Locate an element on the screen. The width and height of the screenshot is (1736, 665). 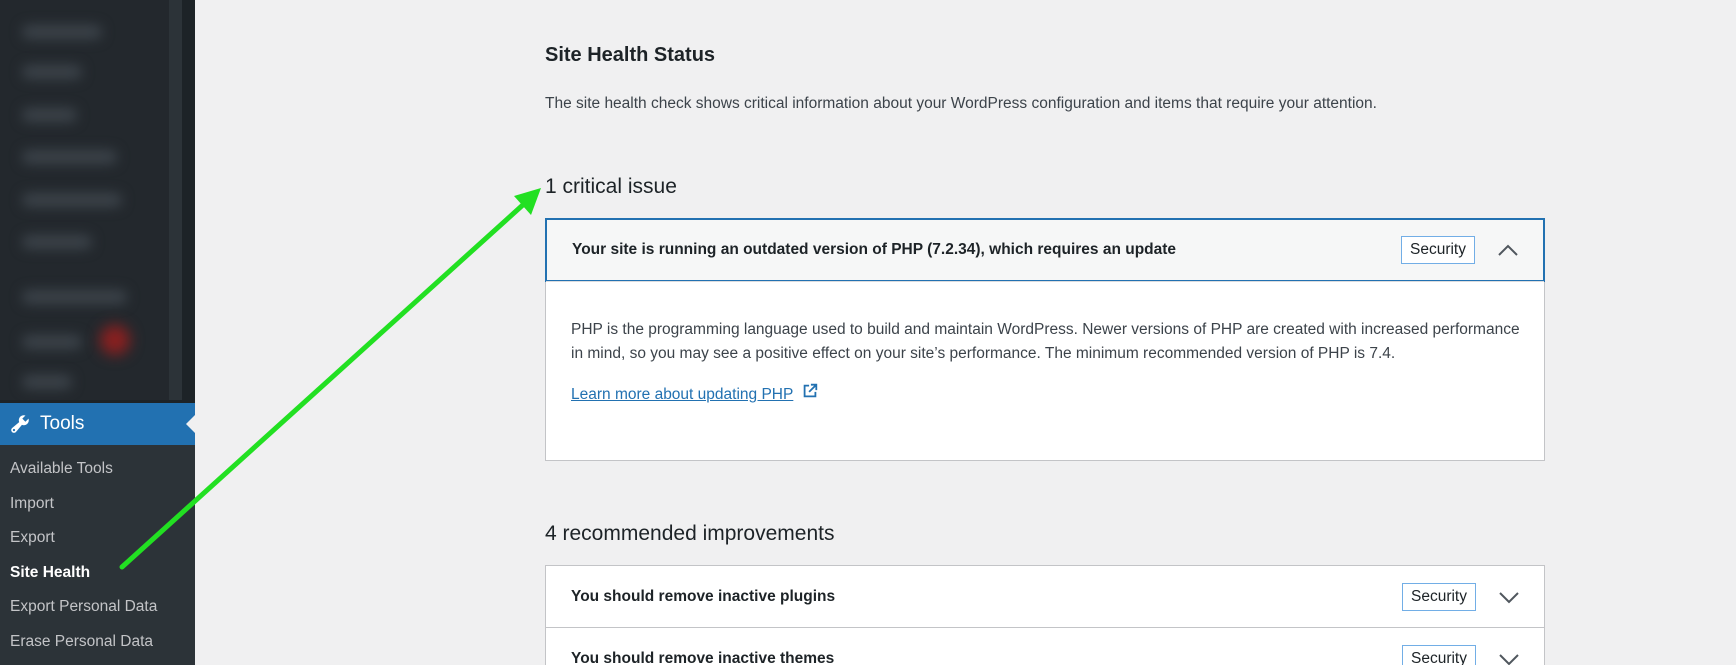
submenu-item-export-personal-data: Export Personal Data is located at coordinates (97, 607).